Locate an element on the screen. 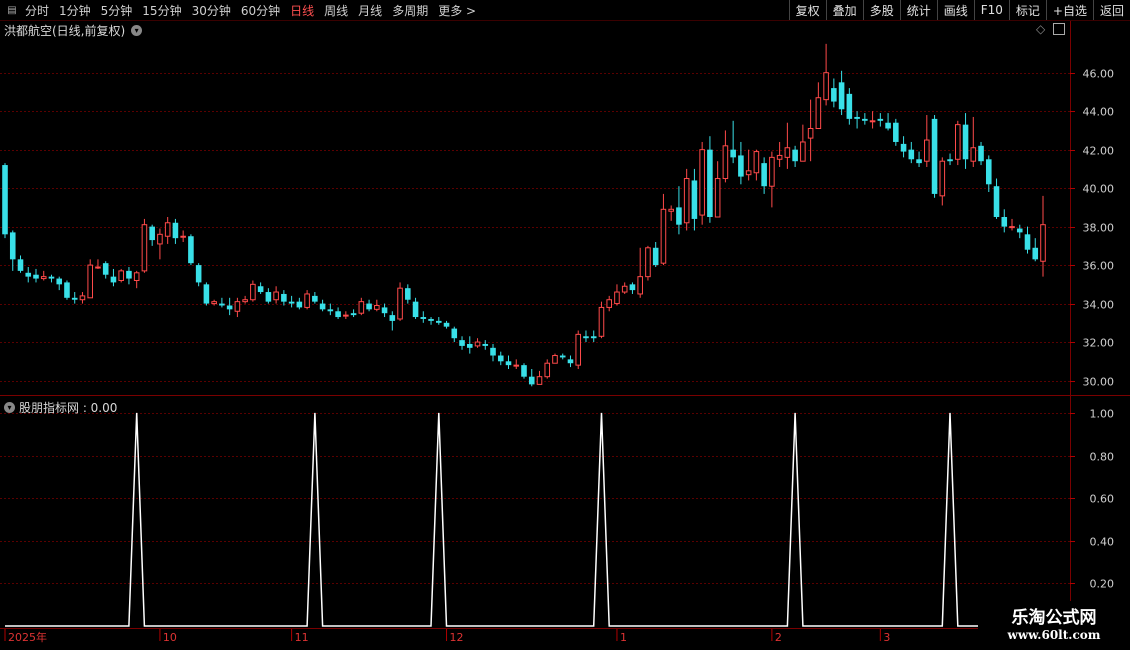 The image size is (1130, 650). y-tick-label: 1.00 is located at coordinates (1102, 414).